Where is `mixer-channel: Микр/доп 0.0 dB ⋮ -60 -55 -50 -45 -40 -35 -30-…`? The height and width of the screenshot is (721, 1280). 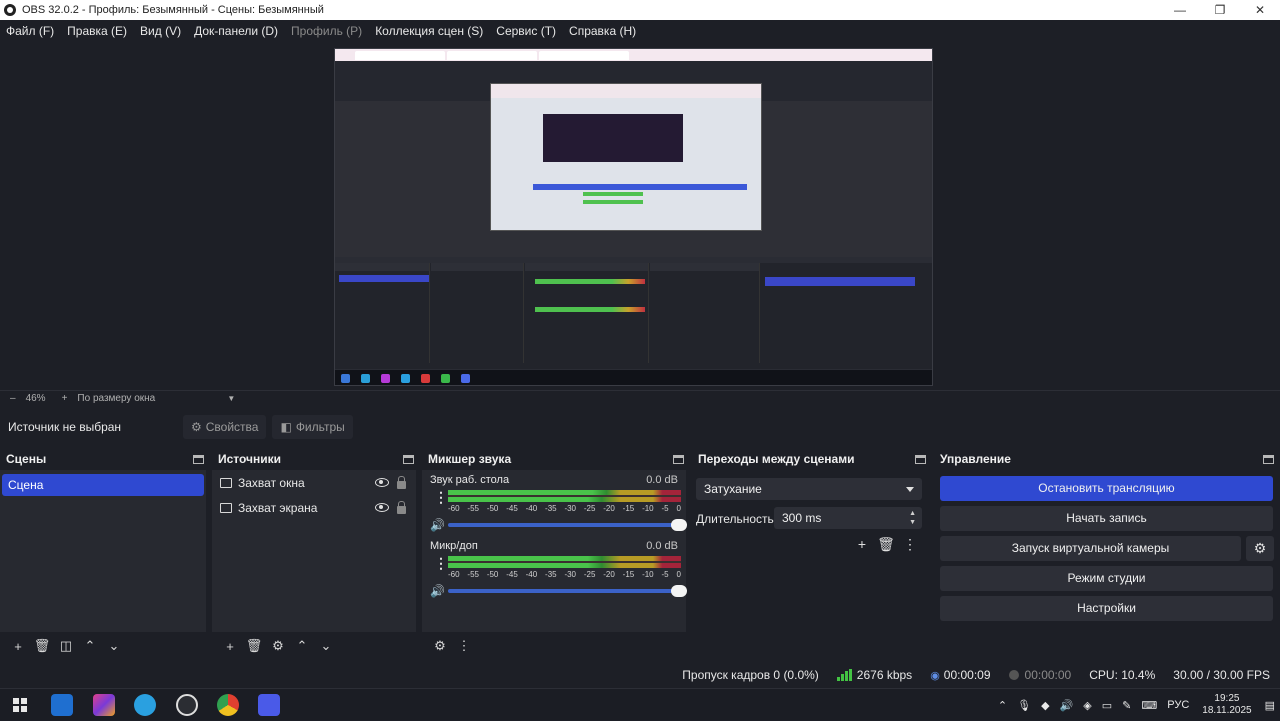
mixer-channel: Микр/доп 0.0 dB ⋮ -60 -55 -50 -45 -40 -35 -30-… is located at coordinates (554, 569).